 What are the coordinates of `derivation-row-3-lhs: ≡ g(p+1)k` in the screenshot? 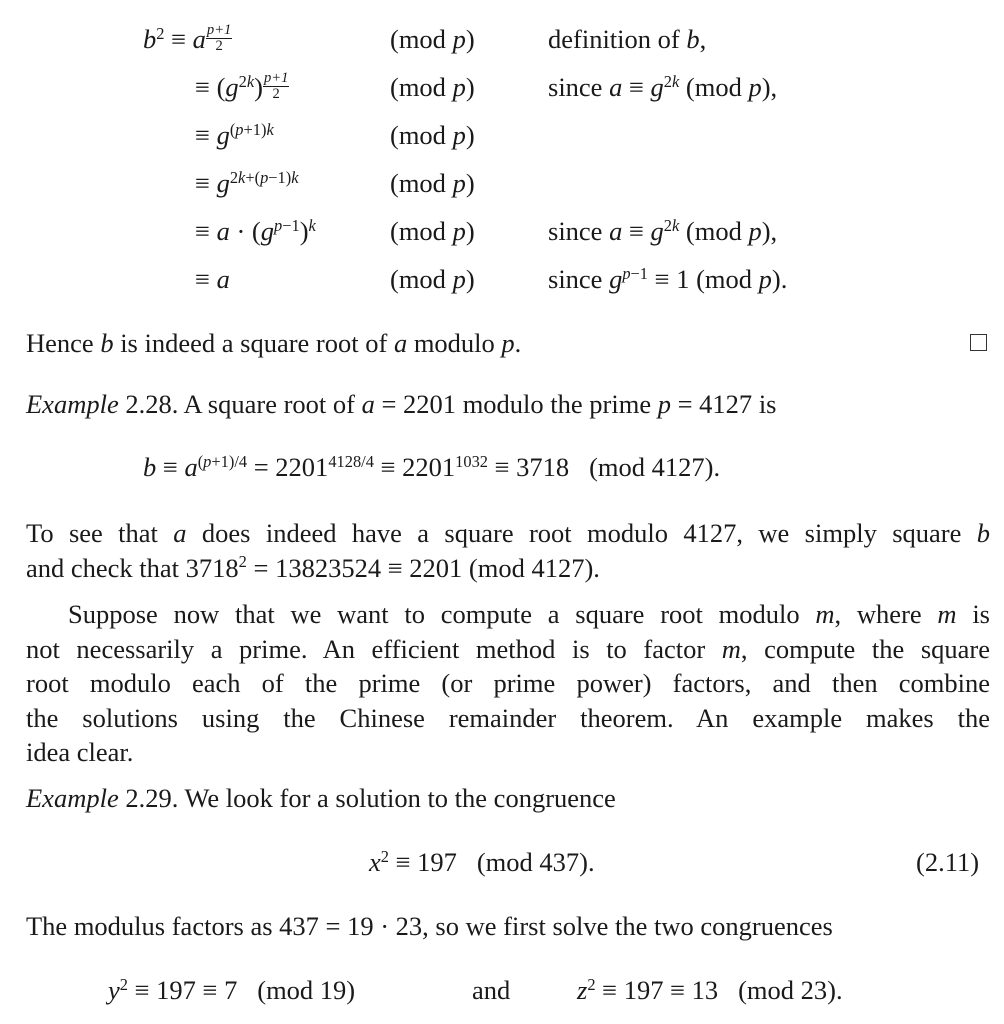 It's located at (234, 134).